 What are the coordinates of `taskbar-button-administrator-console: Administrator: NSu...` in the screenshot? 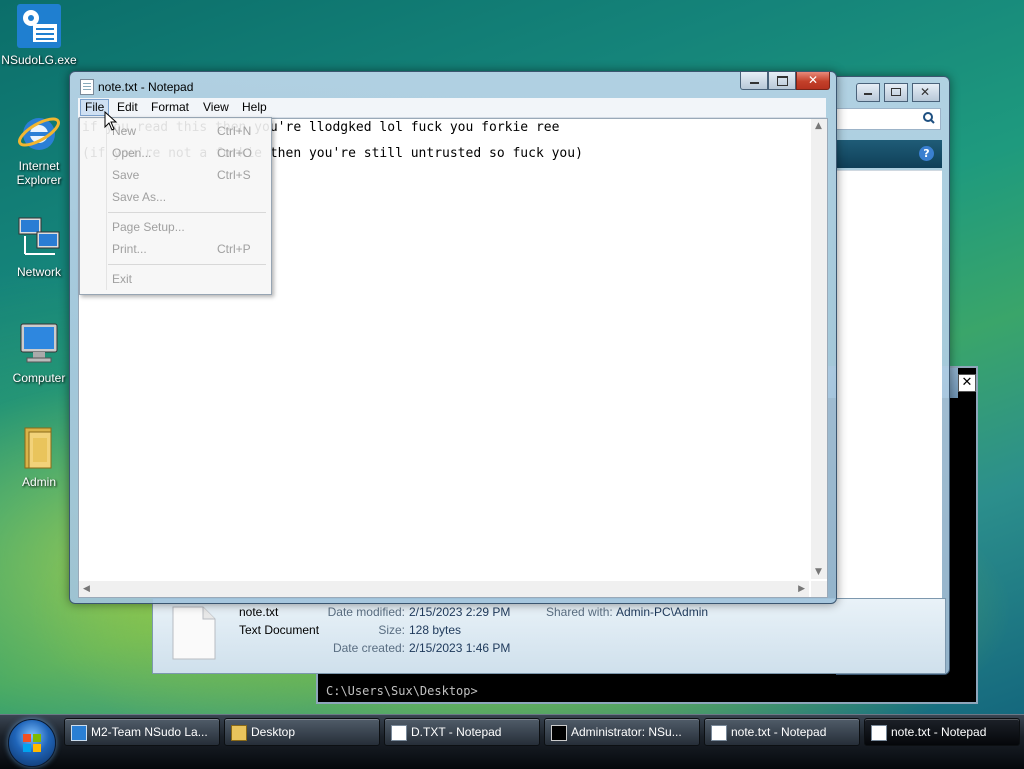 It's located at (622, 732).